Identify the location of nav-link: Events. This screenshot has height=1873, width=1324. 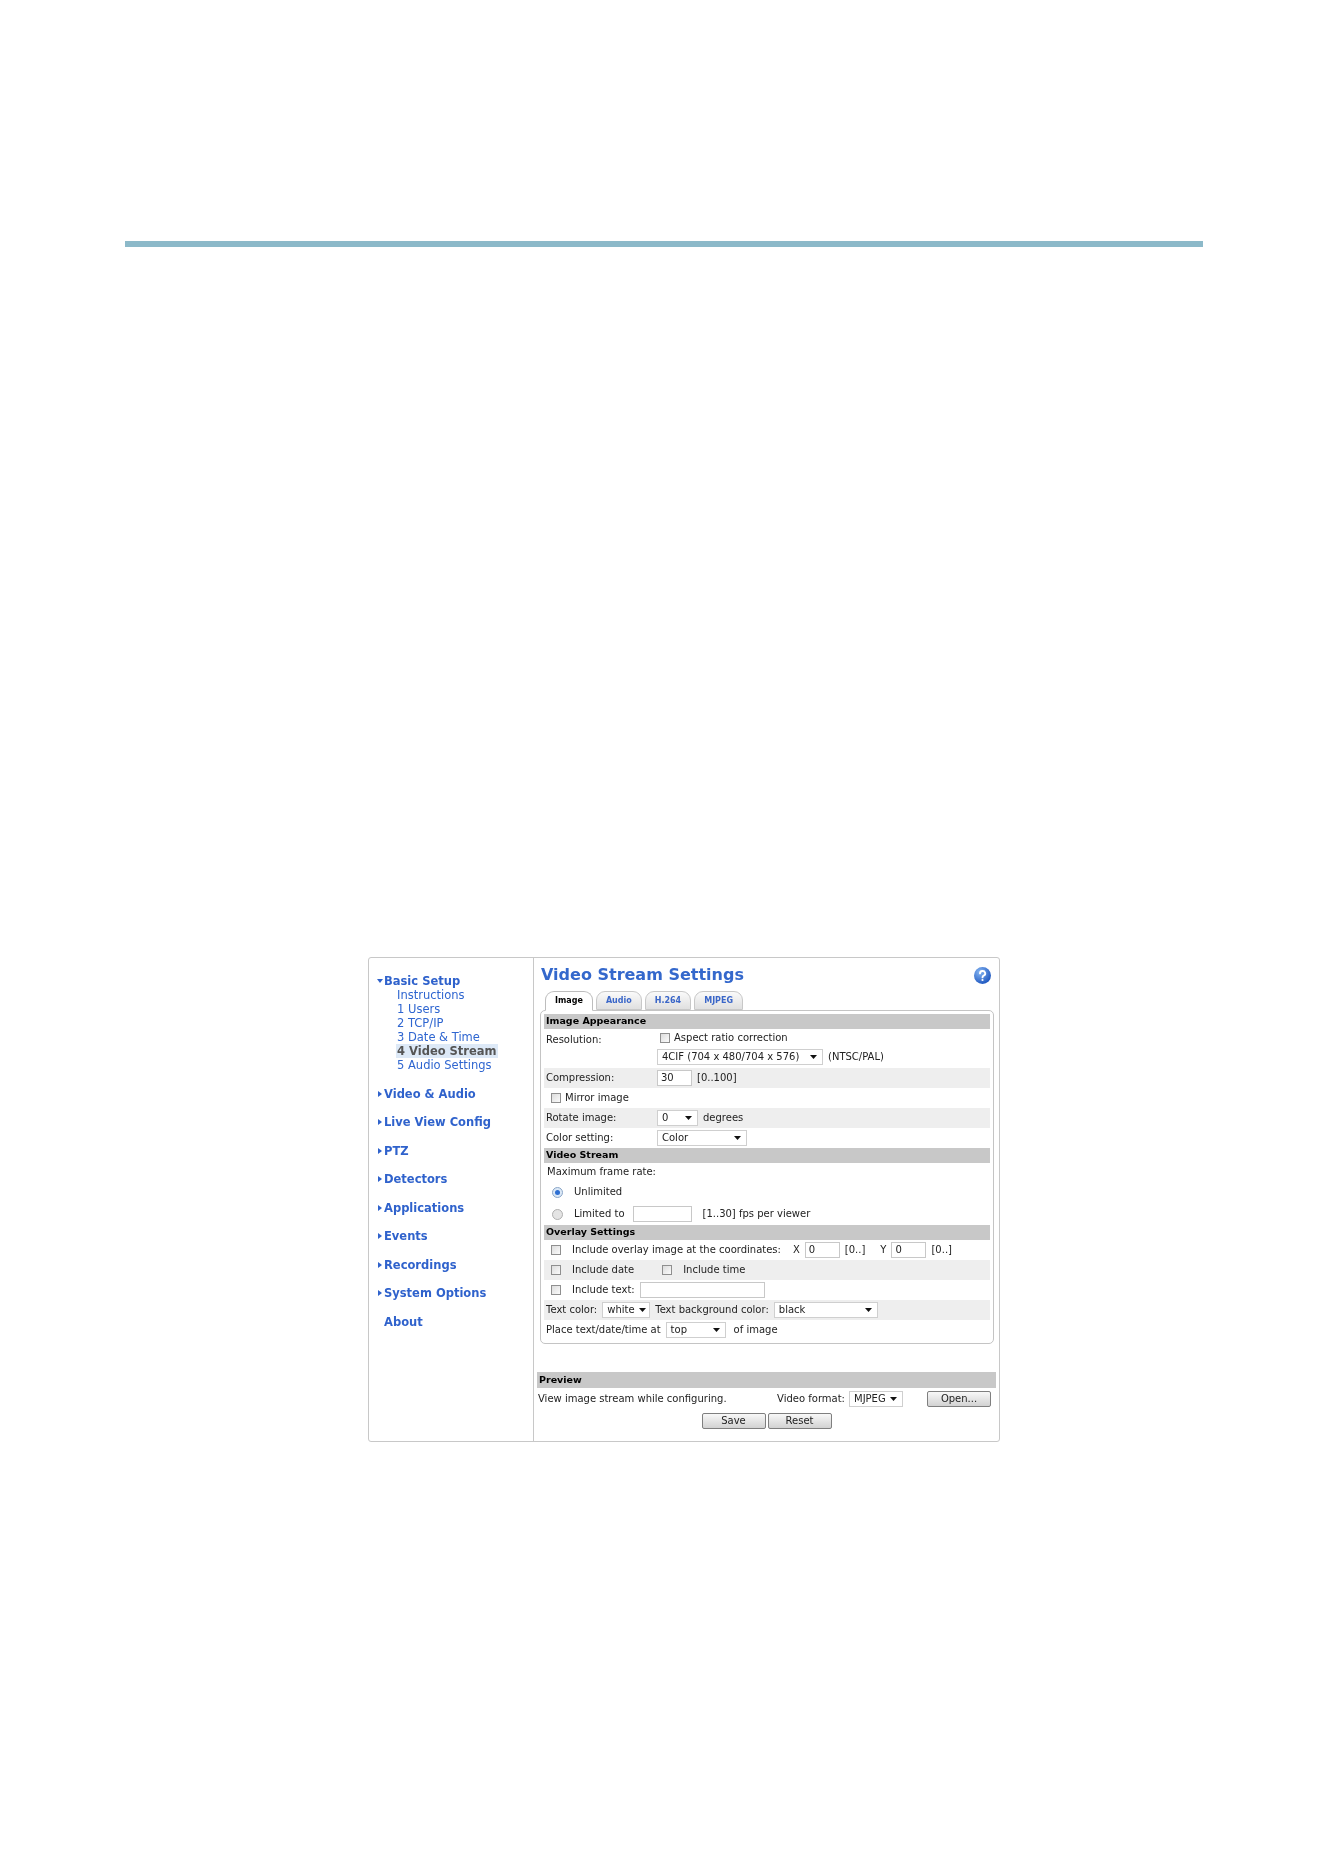
(402, 1236).